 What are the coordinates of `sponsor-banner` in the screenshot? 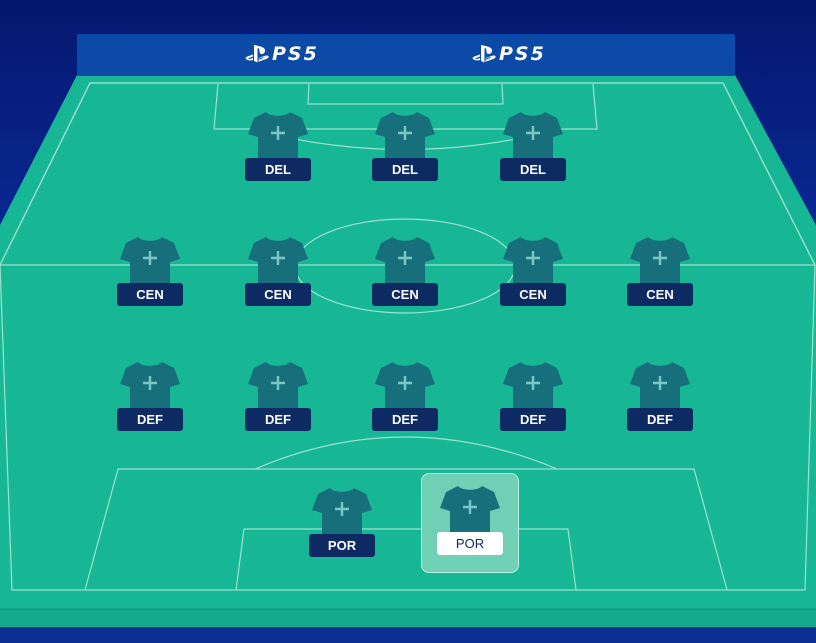 It's located at (406, 55).